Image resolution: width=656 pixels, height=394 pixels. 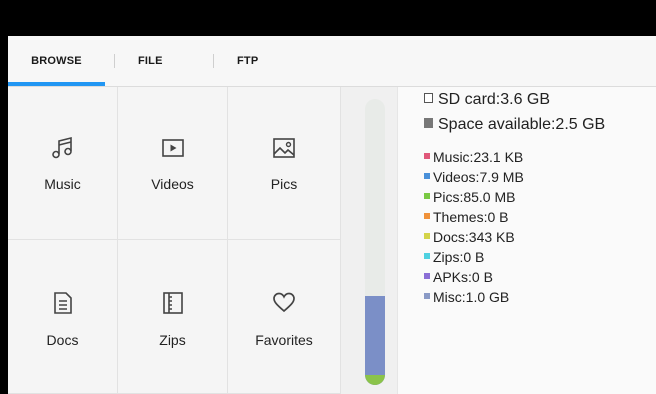 I want to click on breakdown-label: Pics:85.0 MB, so click(x=474, y=197).